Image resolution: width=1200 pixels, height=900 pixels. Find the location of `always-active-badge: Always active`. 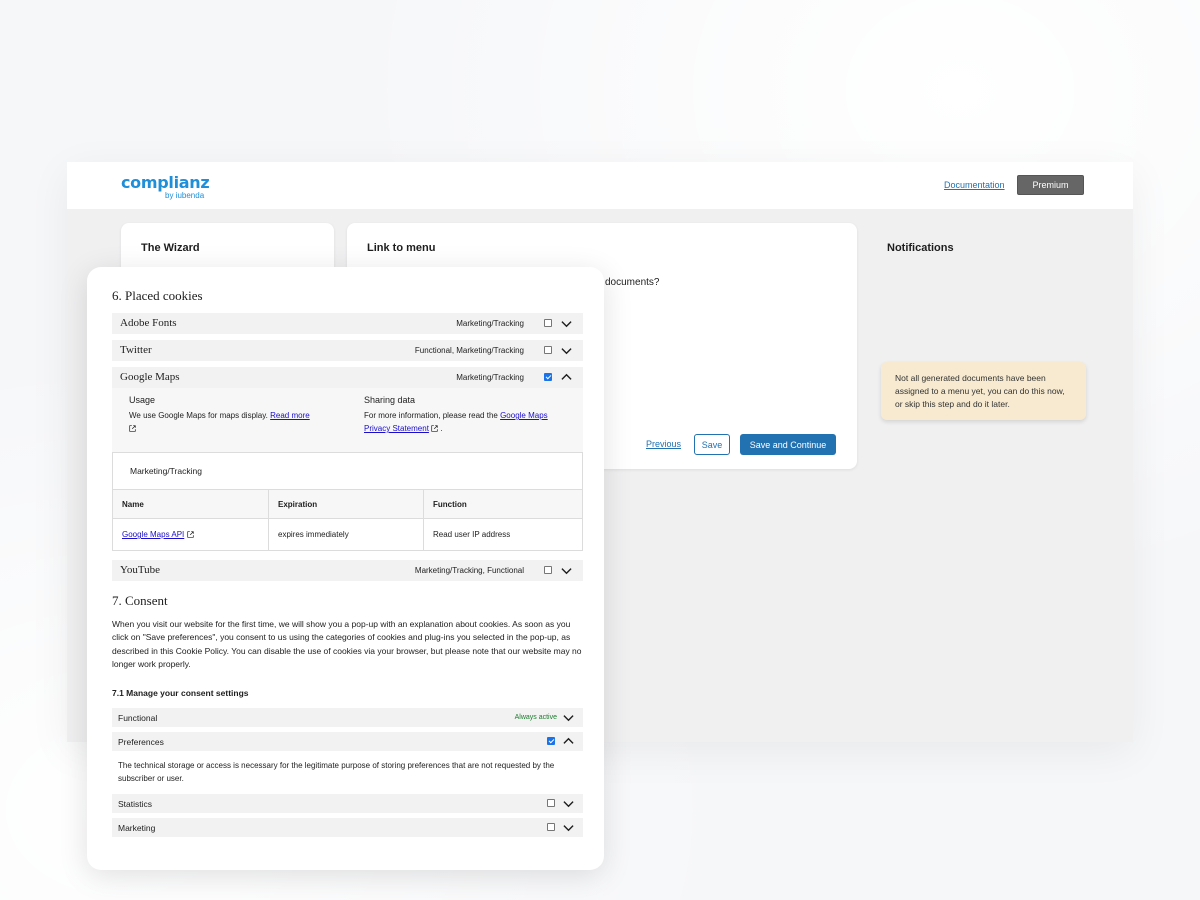

always-active-badge: Always active is located at coordinates (535, 717).